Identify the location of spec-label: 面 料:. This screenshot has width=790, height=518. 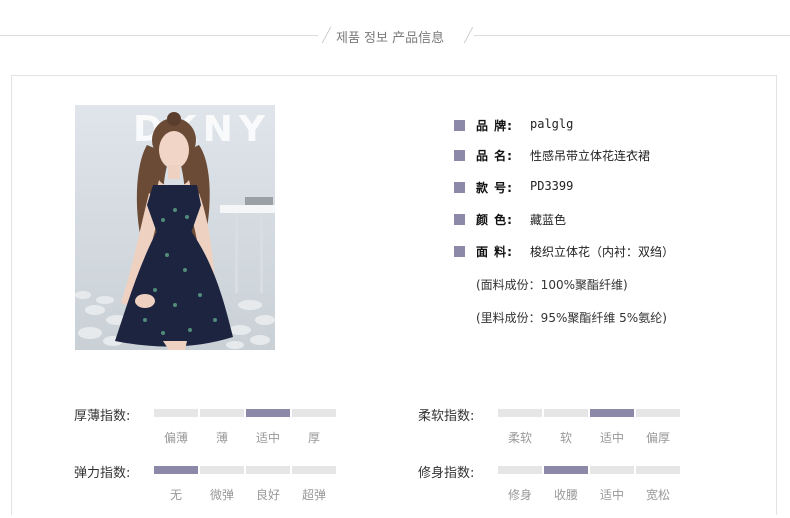
(494, 252).